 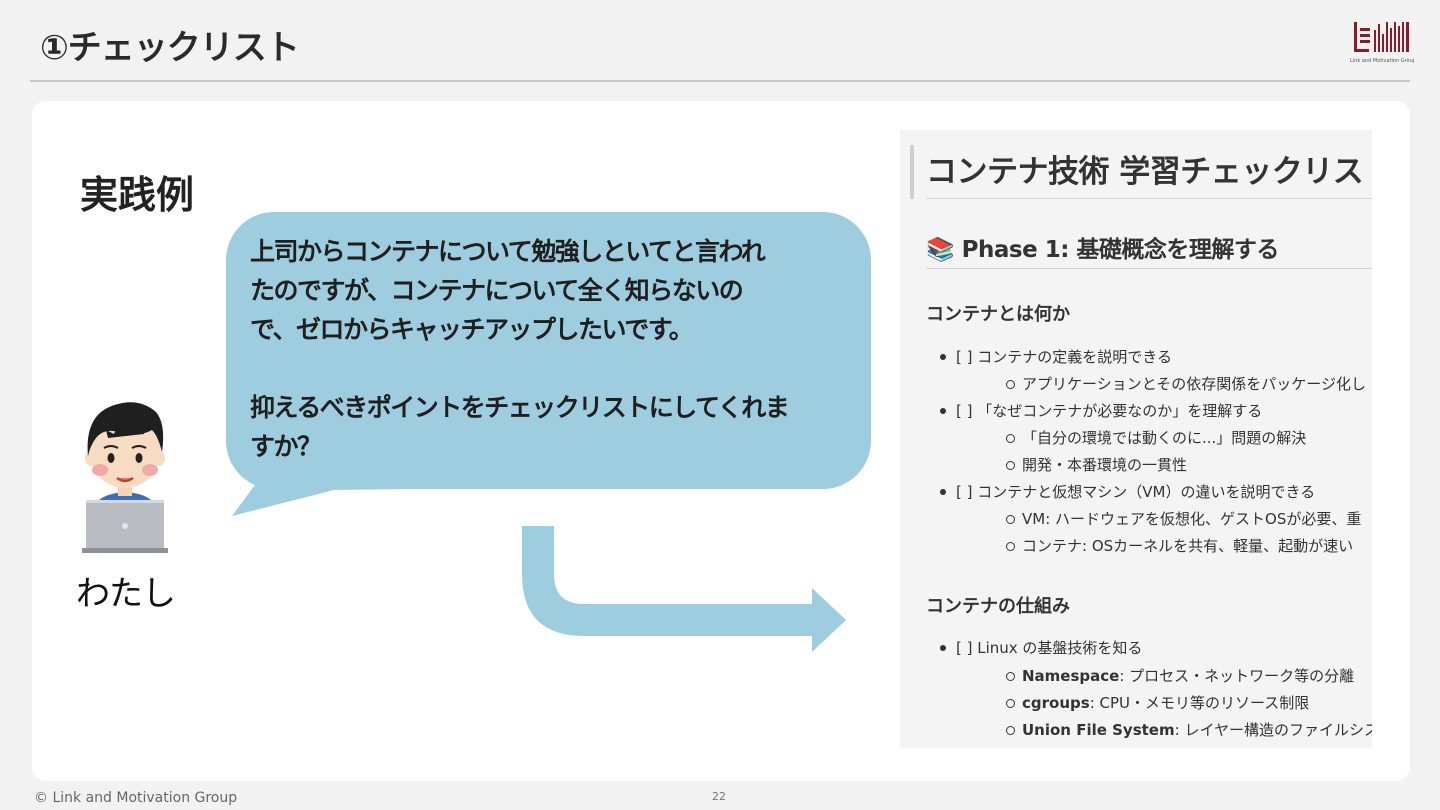 What do you see at coordinates (1156, 438) in the screenshot?
I see `checklist-subitem: 「自分の環境では動くのに...」問題の解決` at bounding box center [1156, 438].